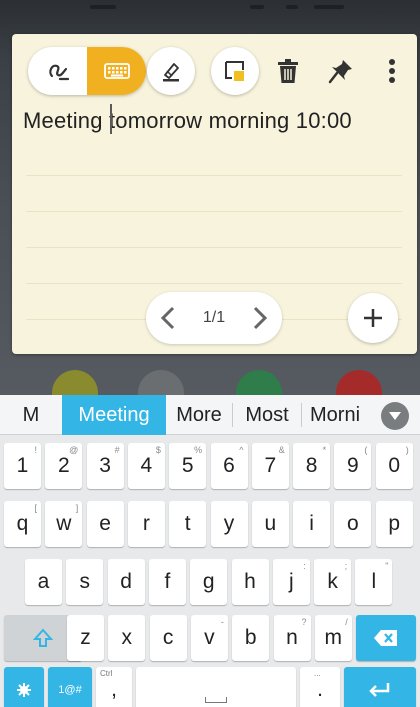 The width and height of the screenshot is (420, 707). What do you see at coordinates (320, 689) in the screenshot?
I see `key-label: .` at bounding box center [320, 689].